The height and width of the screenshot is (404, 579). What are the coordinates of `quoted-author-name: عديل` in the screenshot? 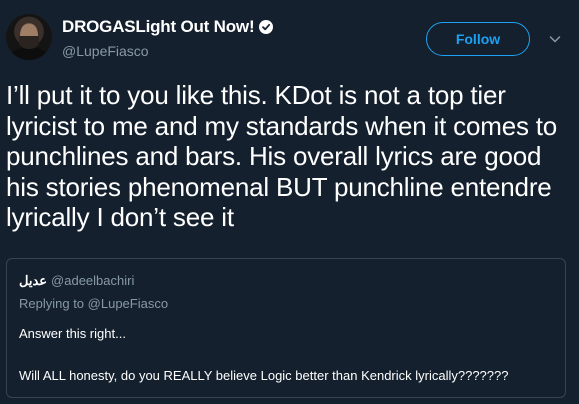 It's located at (33, 280).